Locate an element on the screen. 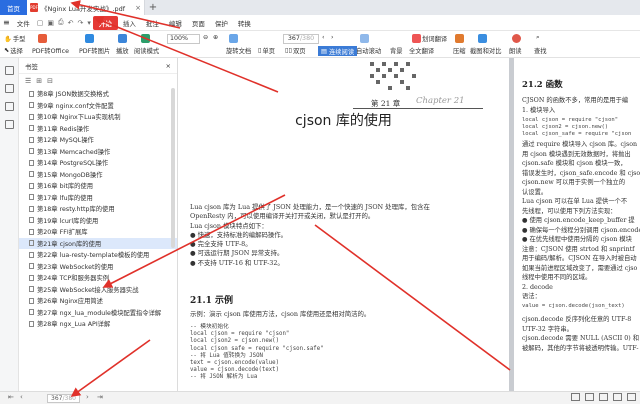 Image resolution: width=640 pixels, height=404 pixels. thumbnail-panel-icon is located at coordinates (9, 88).